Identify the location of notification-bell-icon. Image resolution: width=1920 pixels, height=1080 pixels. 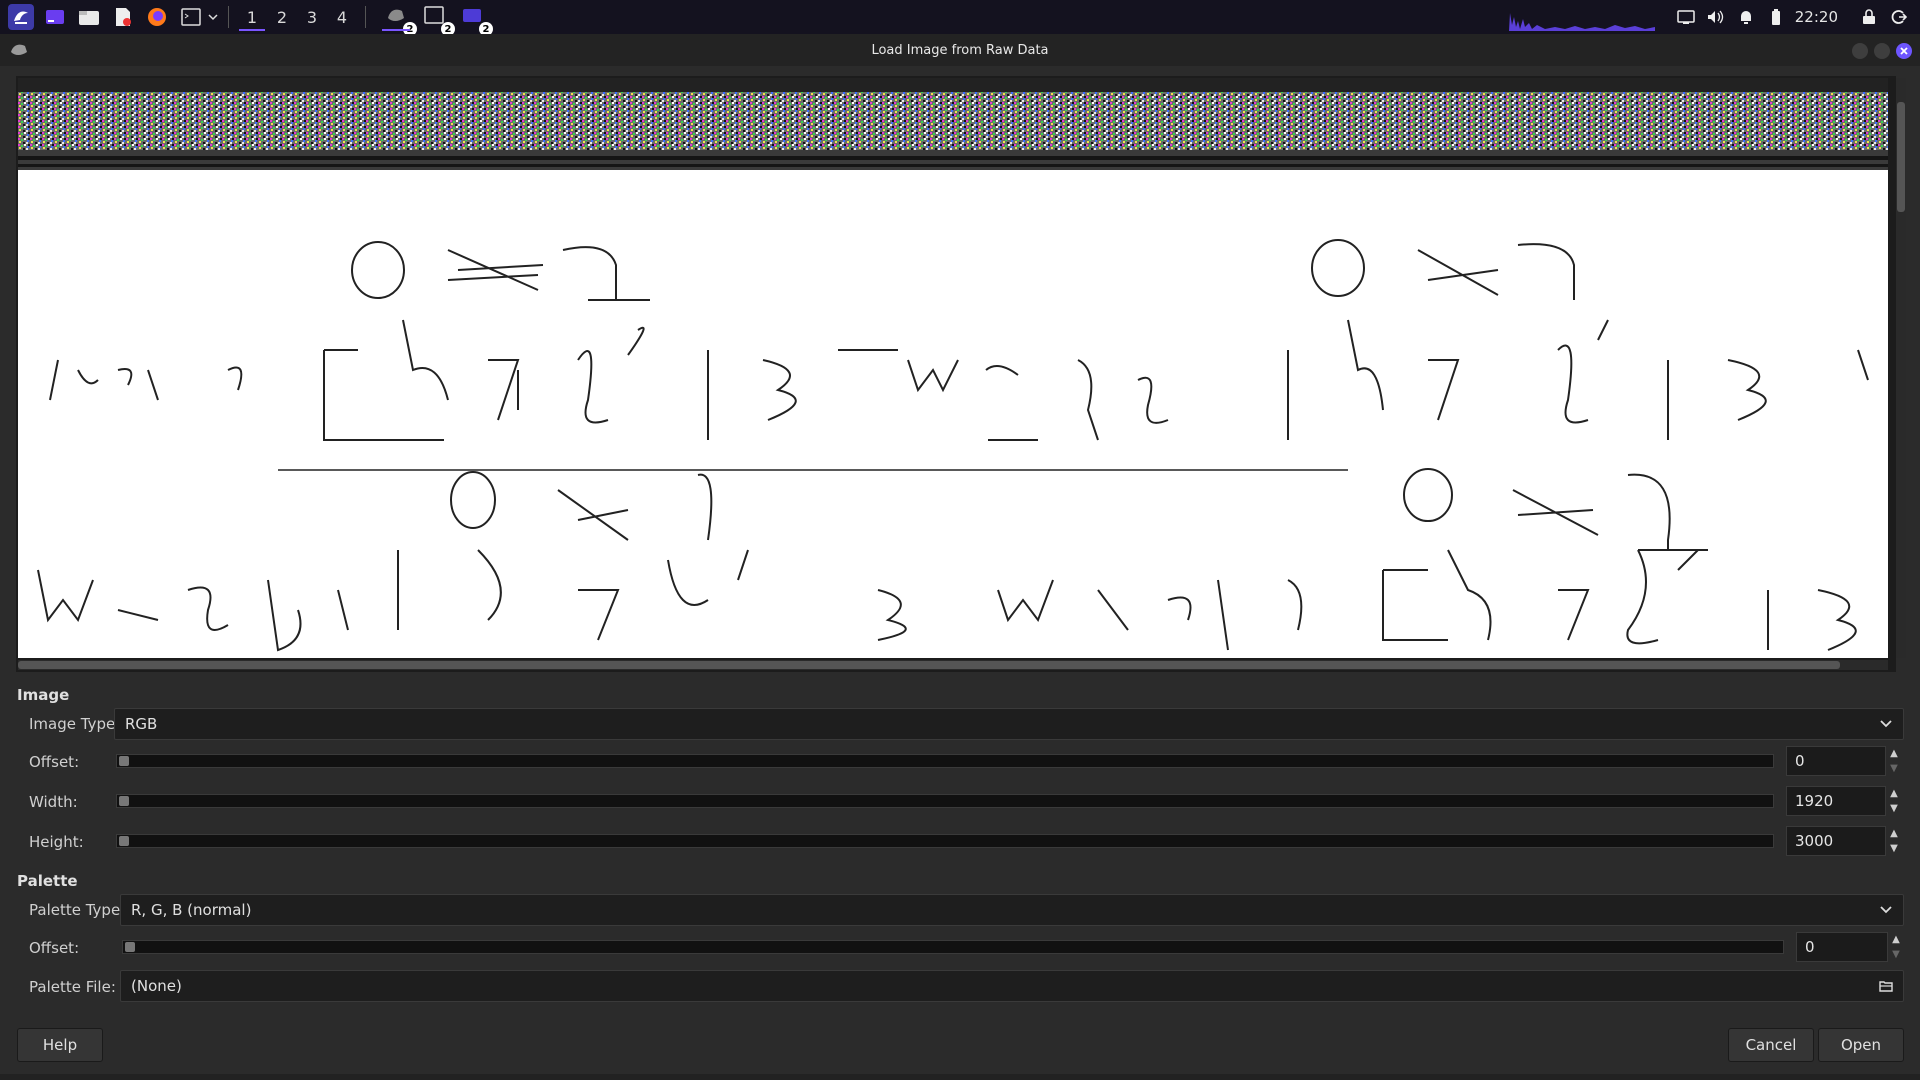
(1746, 17).